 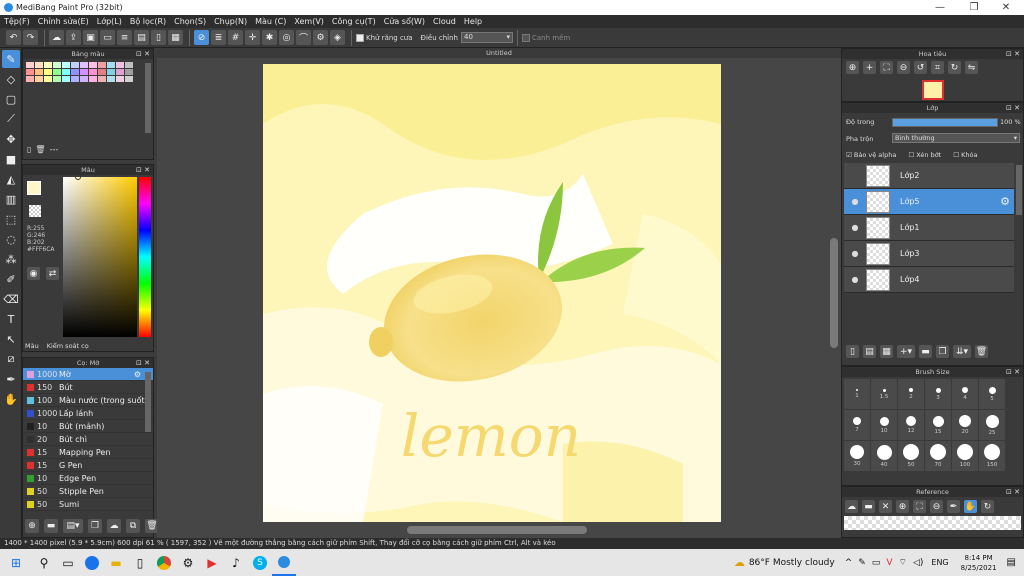 I want to click on search-icon: ⚲, so click(x=44, y=562).